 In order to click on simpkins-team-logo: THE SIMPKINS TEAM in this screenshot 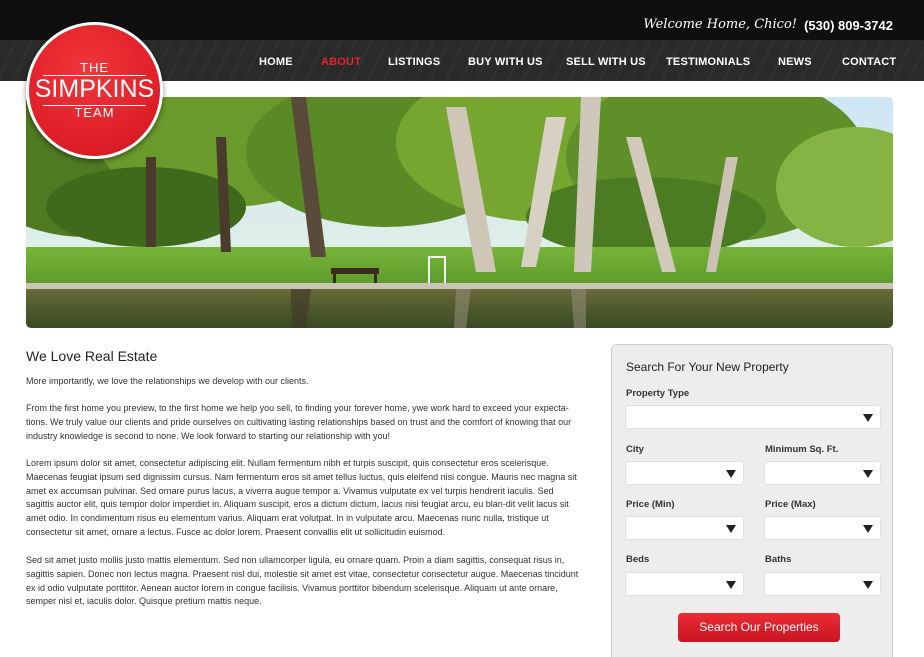, I will do `click(94, 90)`.